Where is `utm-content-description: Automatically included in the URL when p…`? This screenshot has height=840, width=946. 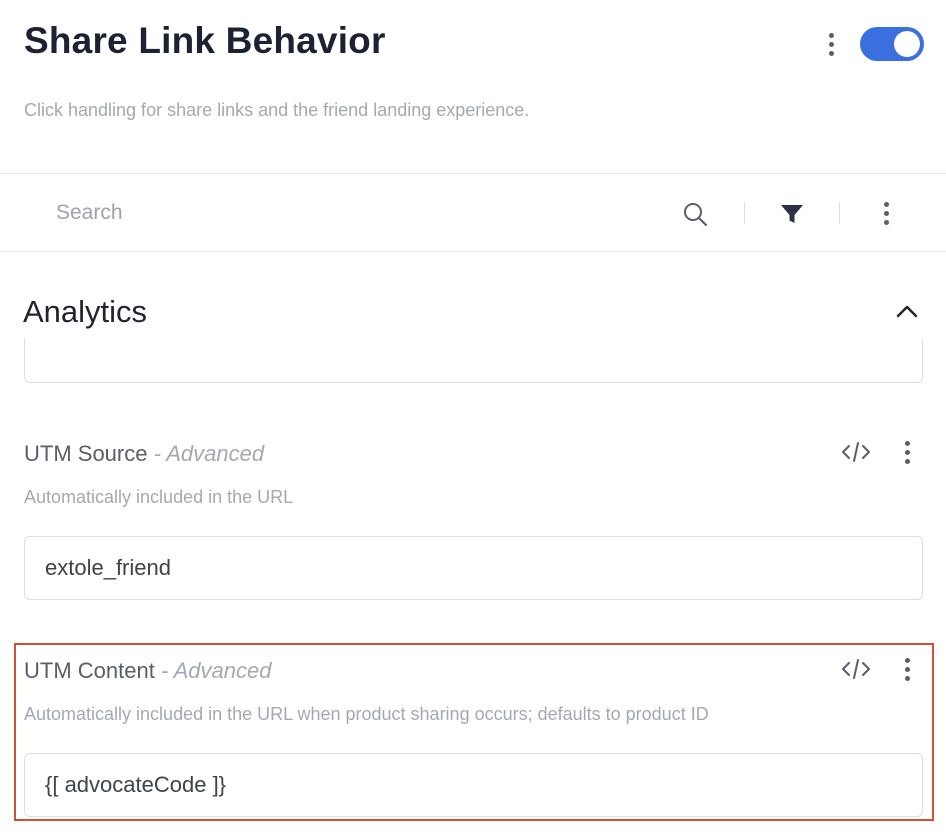 utm-content-description: Automatically included in the URL when p… is located at coordinates (366, 714).